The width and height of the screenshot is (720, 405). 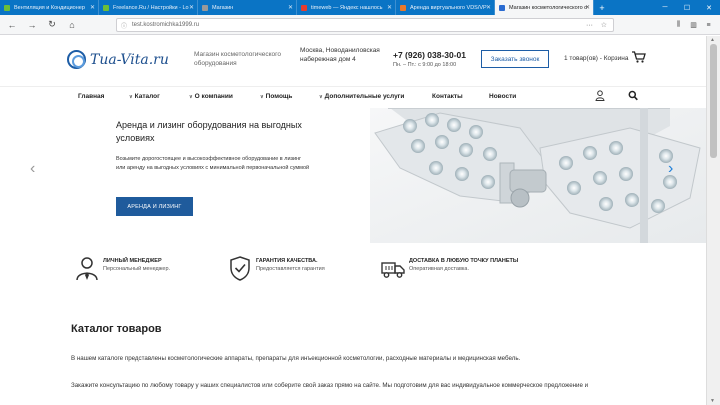 What do you see at coordinates (678, 25) in the screenshot?
I see `library-icon: ⫼` at bounding box center [678, 25].